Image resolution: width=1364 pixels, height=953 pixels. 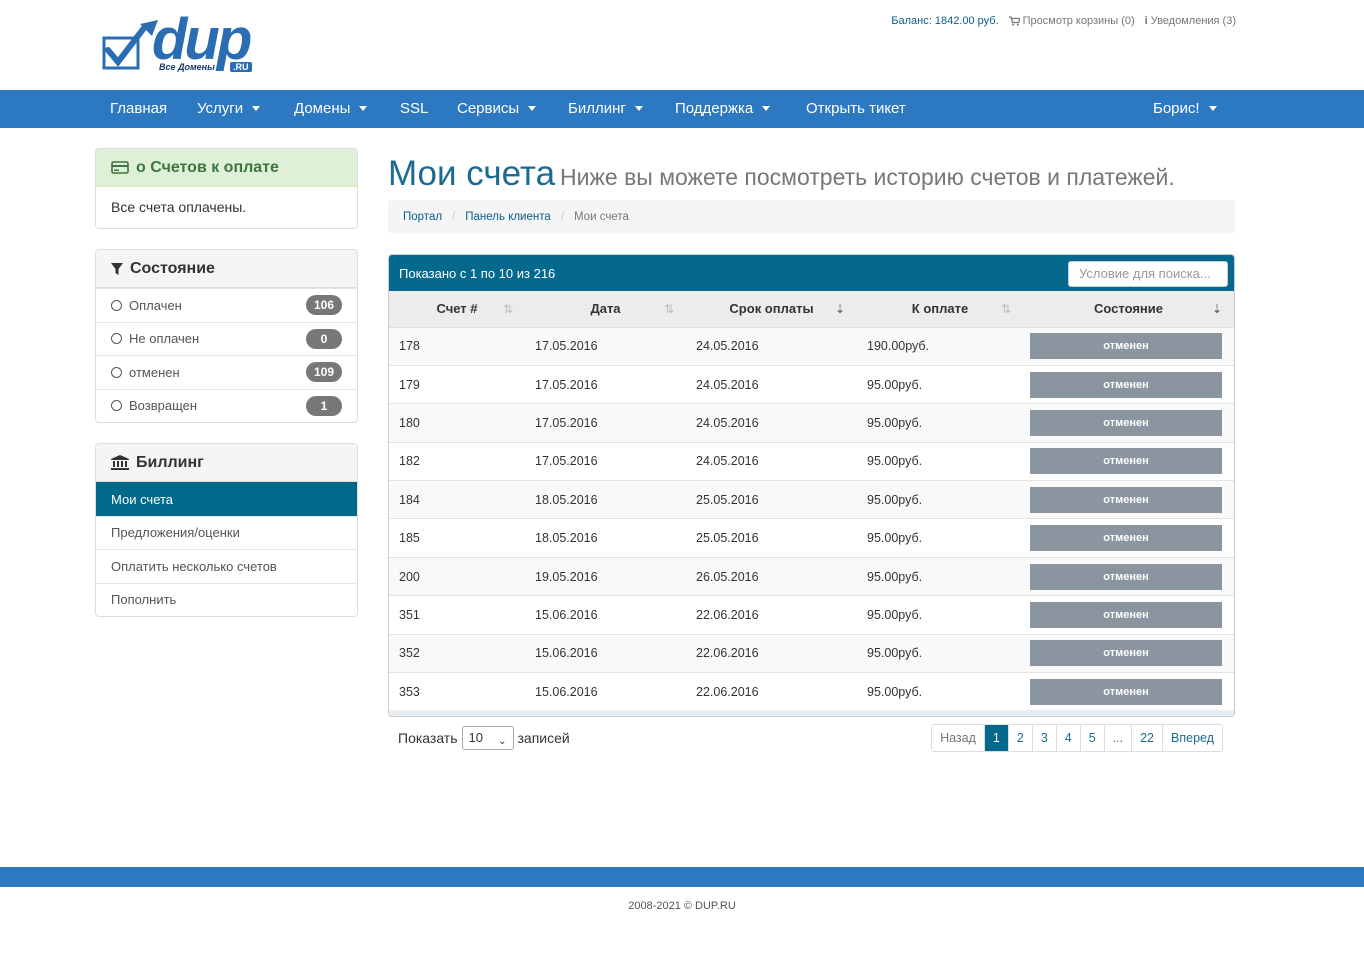 What do you see at coordinates (940, 346) in the screenshot?
I see `cell-total: 190.00руб.` at bounding box center [940, 346].